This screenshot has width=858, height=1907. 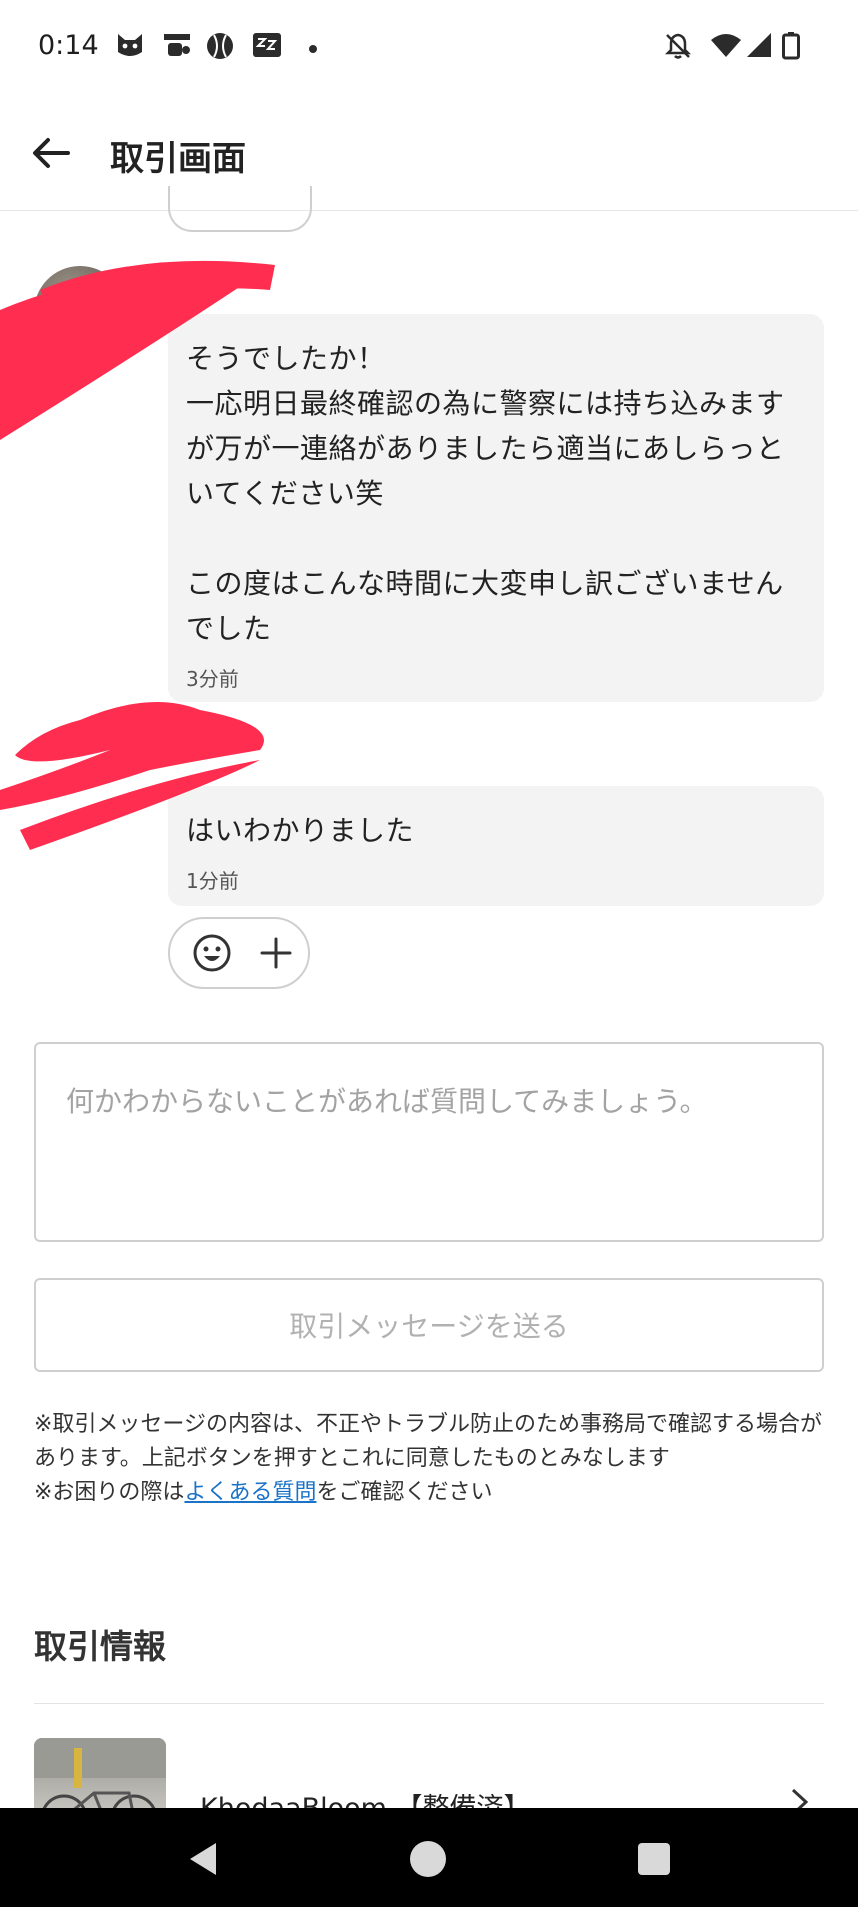 I want to click on zzz-icon, so click(x=267, y=45).